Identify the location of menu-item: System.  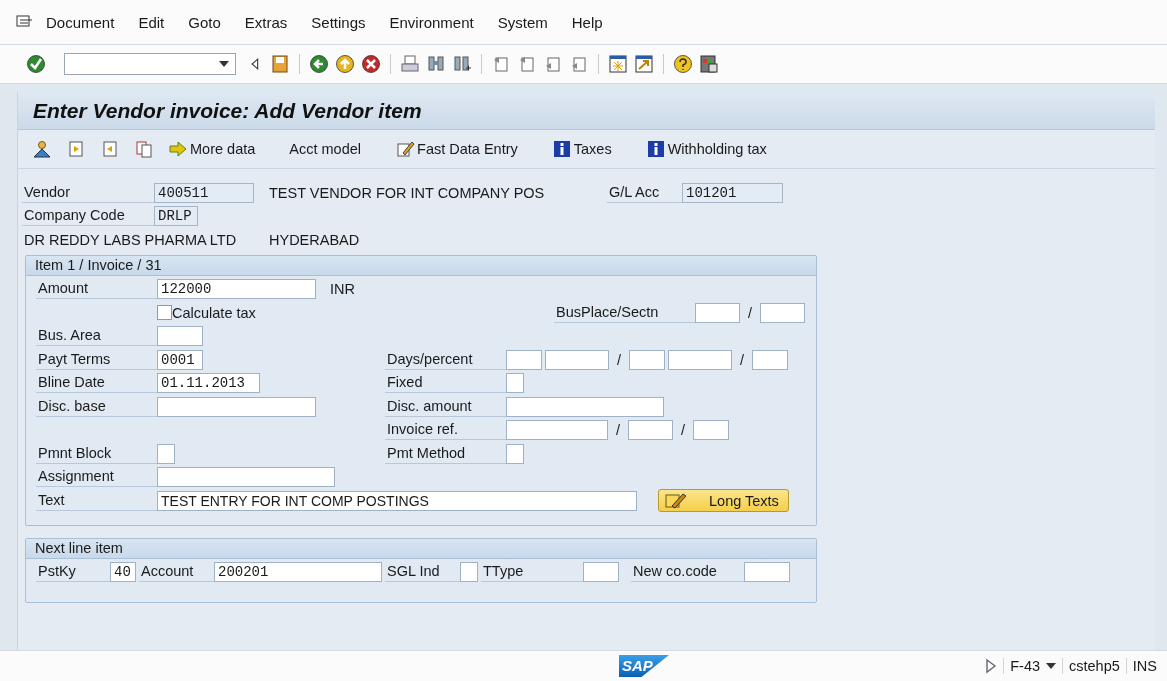
(522, 22).